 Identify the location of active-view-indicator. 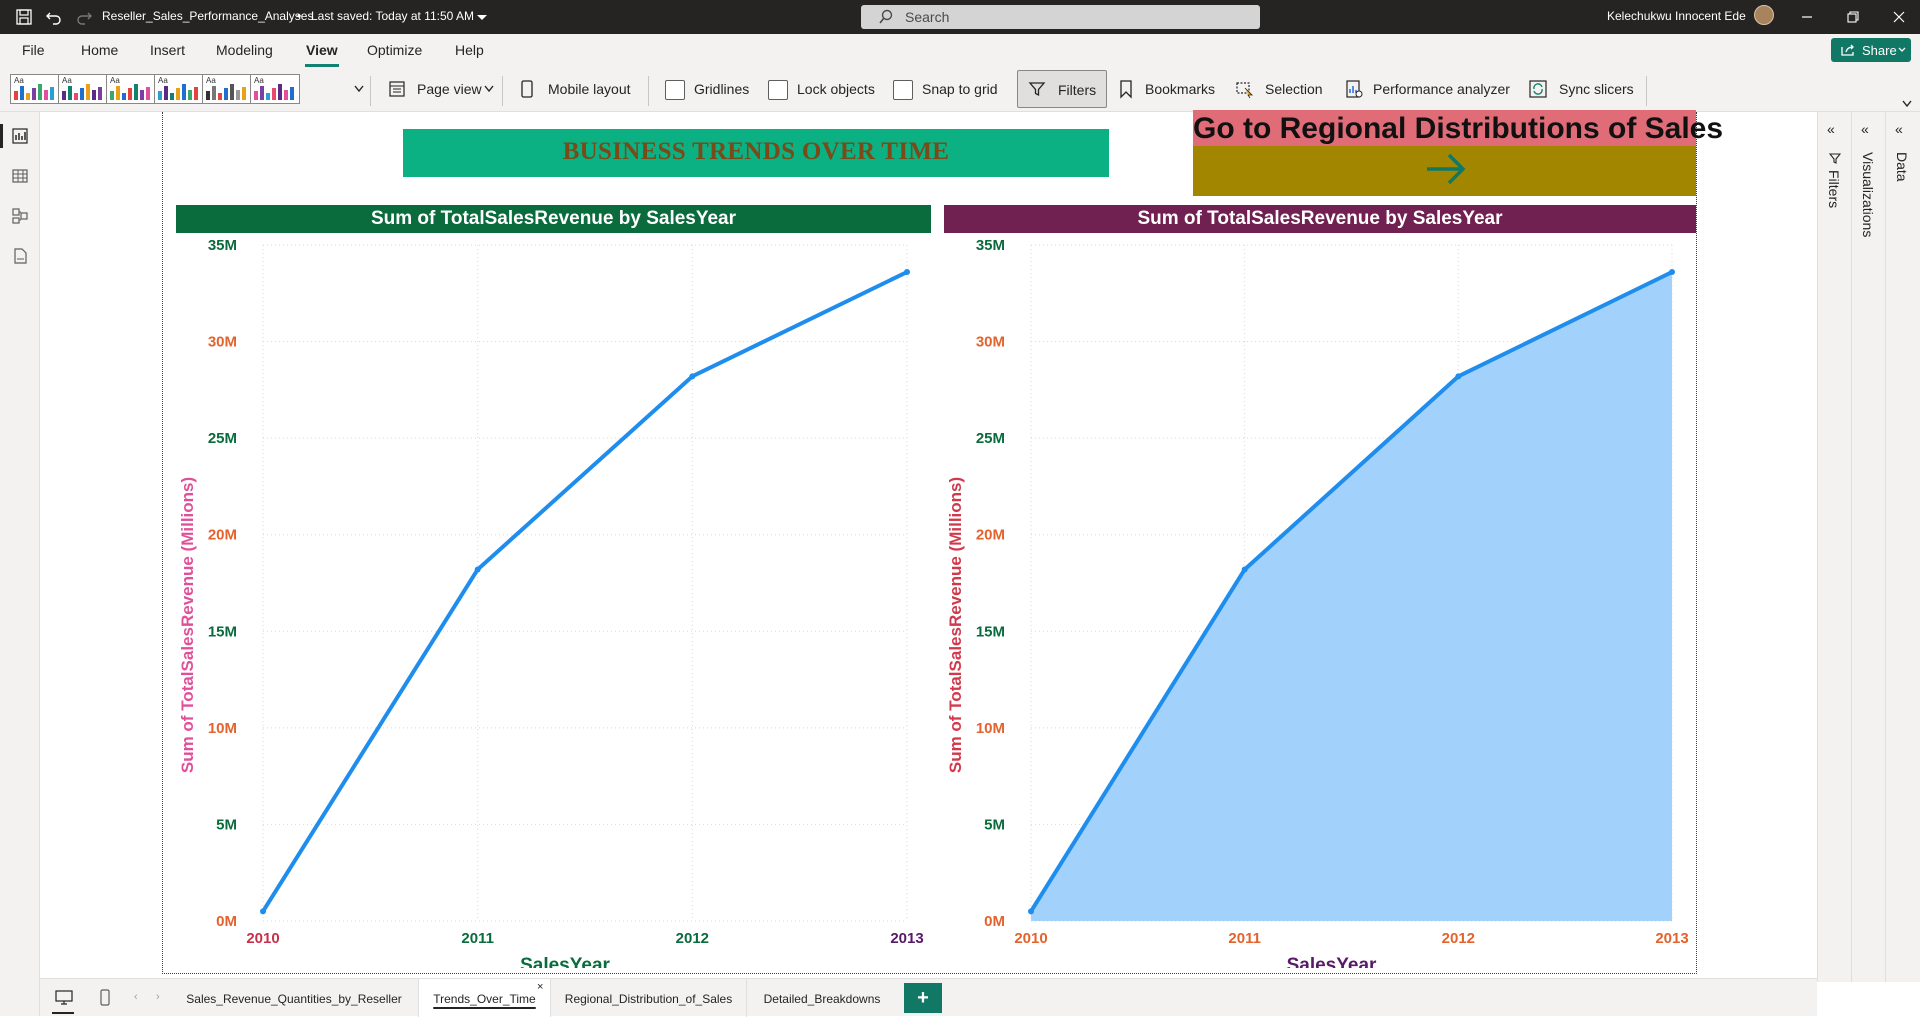
(1, 136).